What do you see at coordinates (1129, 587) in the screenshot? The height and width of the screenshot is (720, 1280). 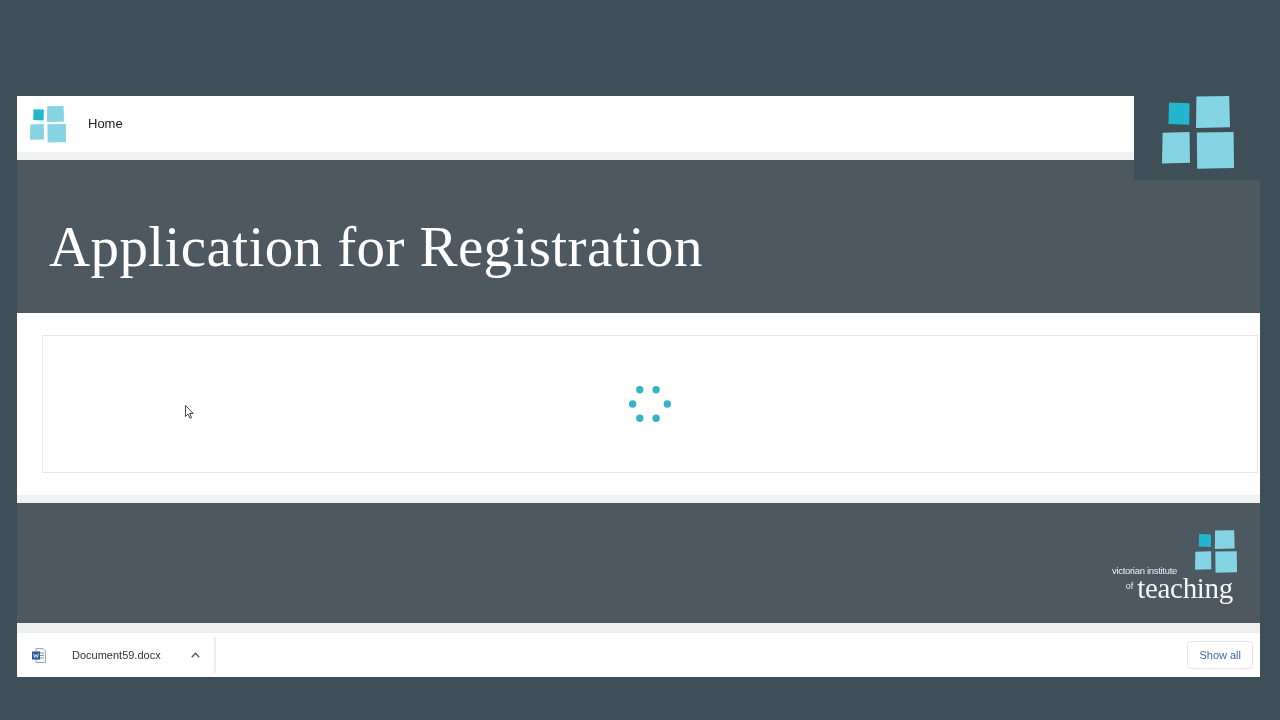 I see `logo-prefix: of` at bounding box center [1129, 587].